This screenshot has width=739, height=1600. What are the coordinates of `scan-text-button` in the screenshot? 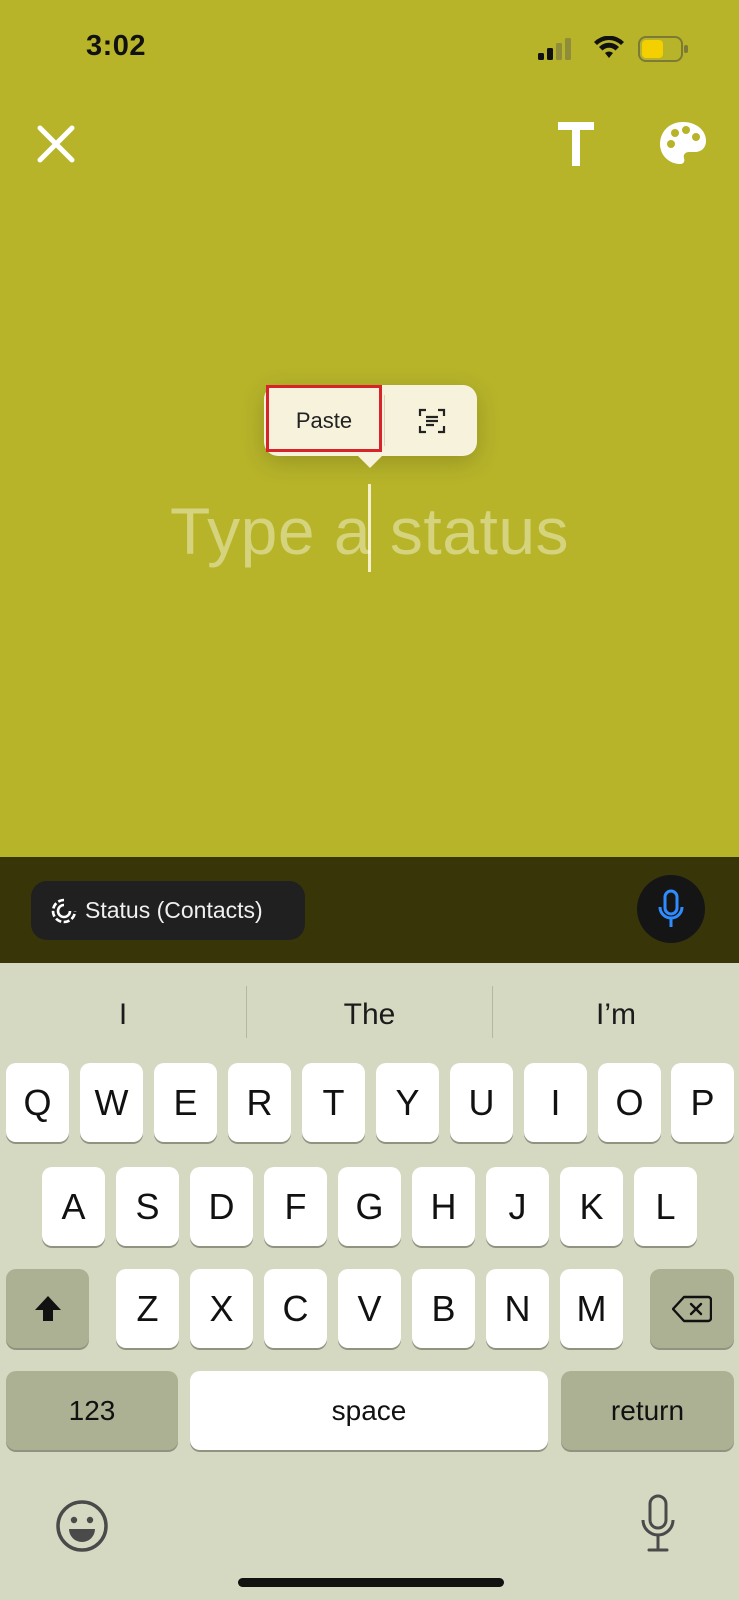 It's located at (431, 420).